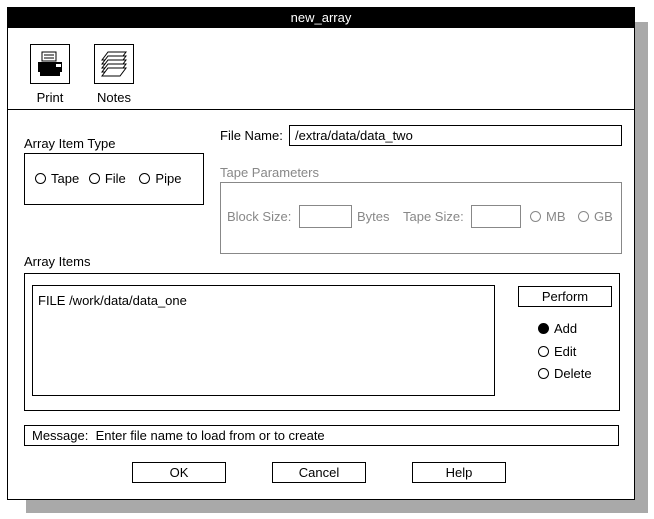 The height and width of the screenshot is (519, 654). Describe the element at coordinates (433, 216) in the screenshot. I see `tape-size-label: Tape Size:` at that location.